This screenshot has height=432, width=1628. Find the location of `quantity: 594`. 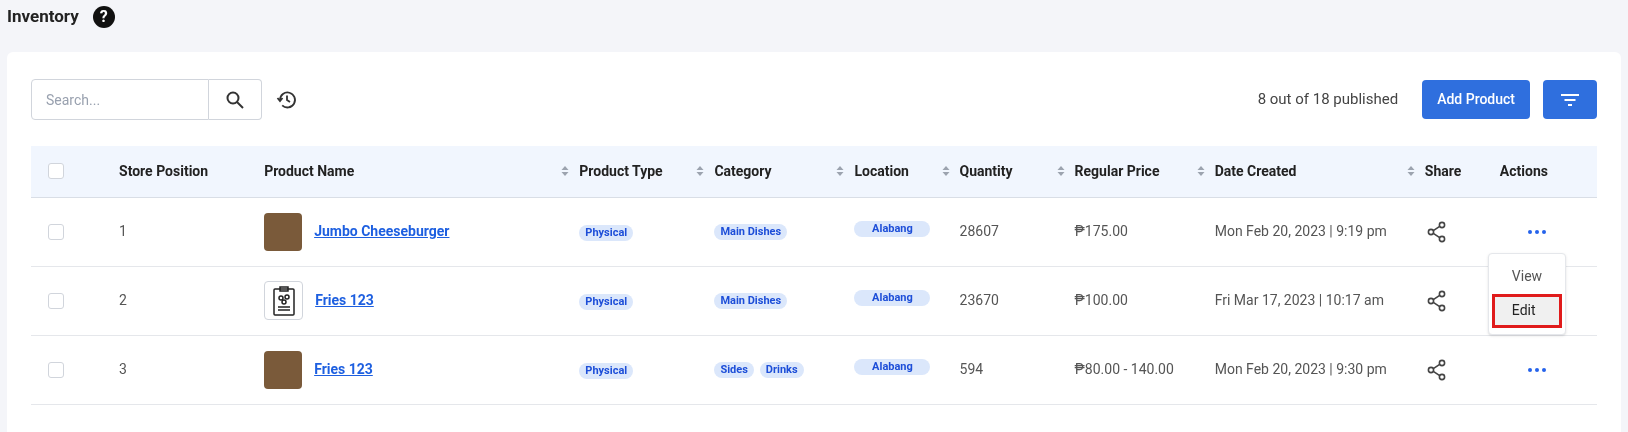

quantity: 594 is located at coordinates (971, 369).